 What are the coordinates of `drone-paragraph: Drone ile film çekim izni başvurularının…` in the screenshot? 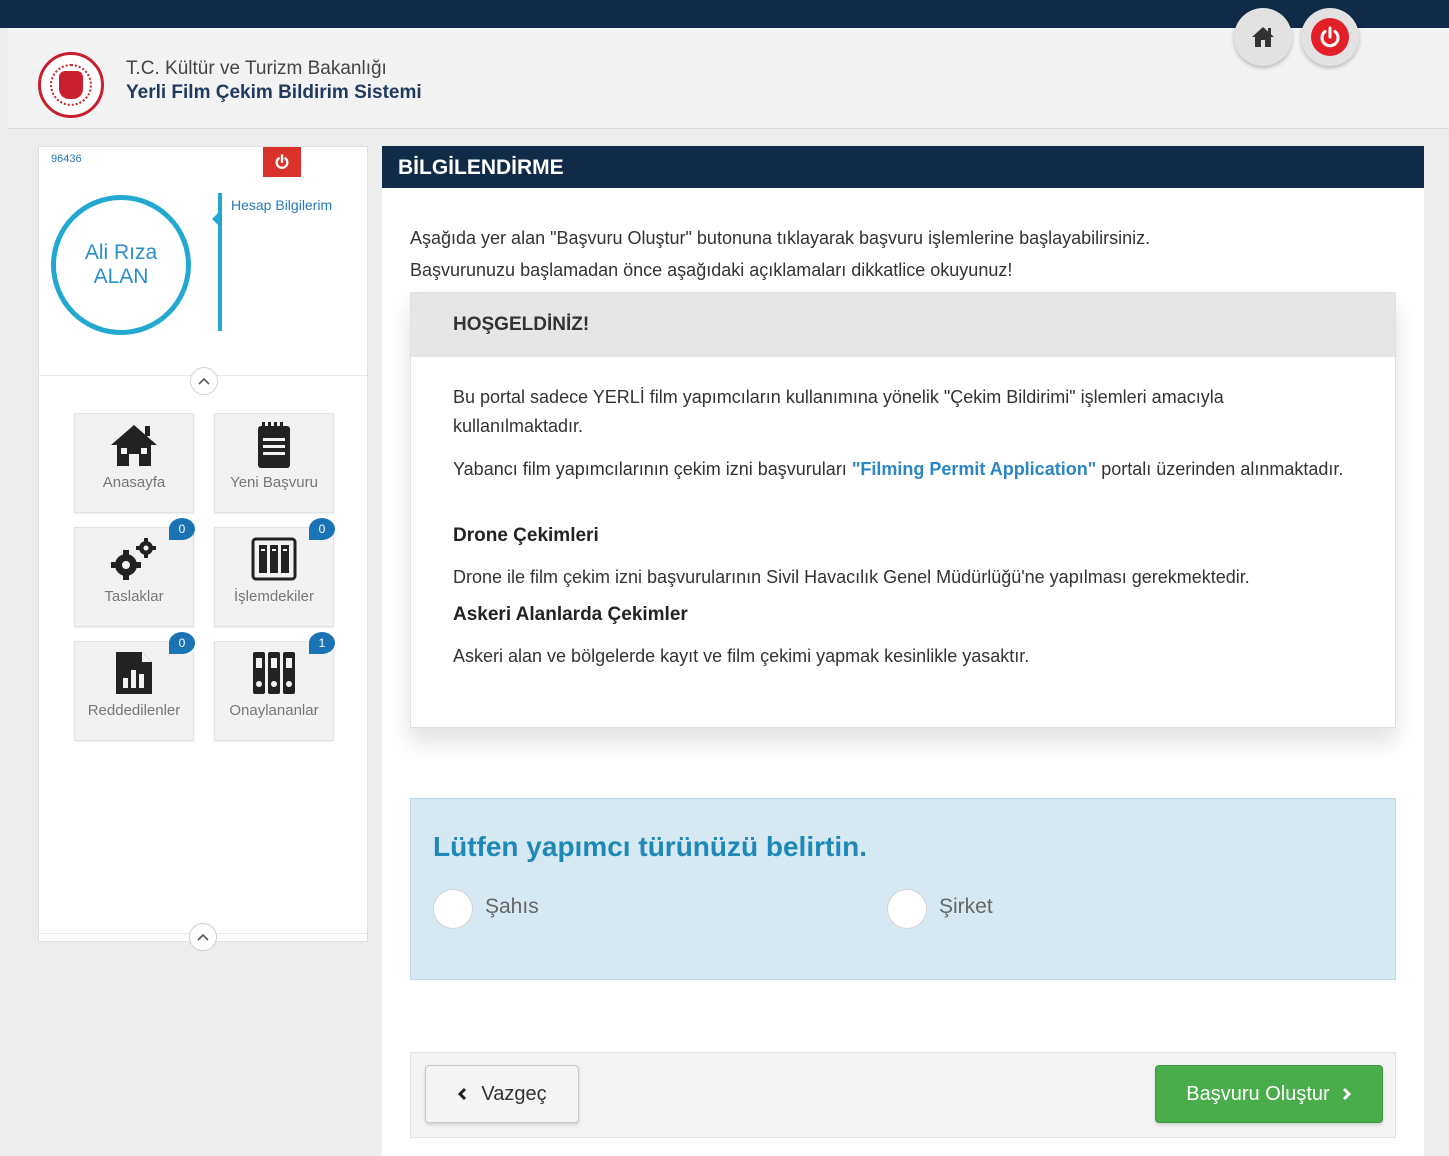 It's located at (851, 577).